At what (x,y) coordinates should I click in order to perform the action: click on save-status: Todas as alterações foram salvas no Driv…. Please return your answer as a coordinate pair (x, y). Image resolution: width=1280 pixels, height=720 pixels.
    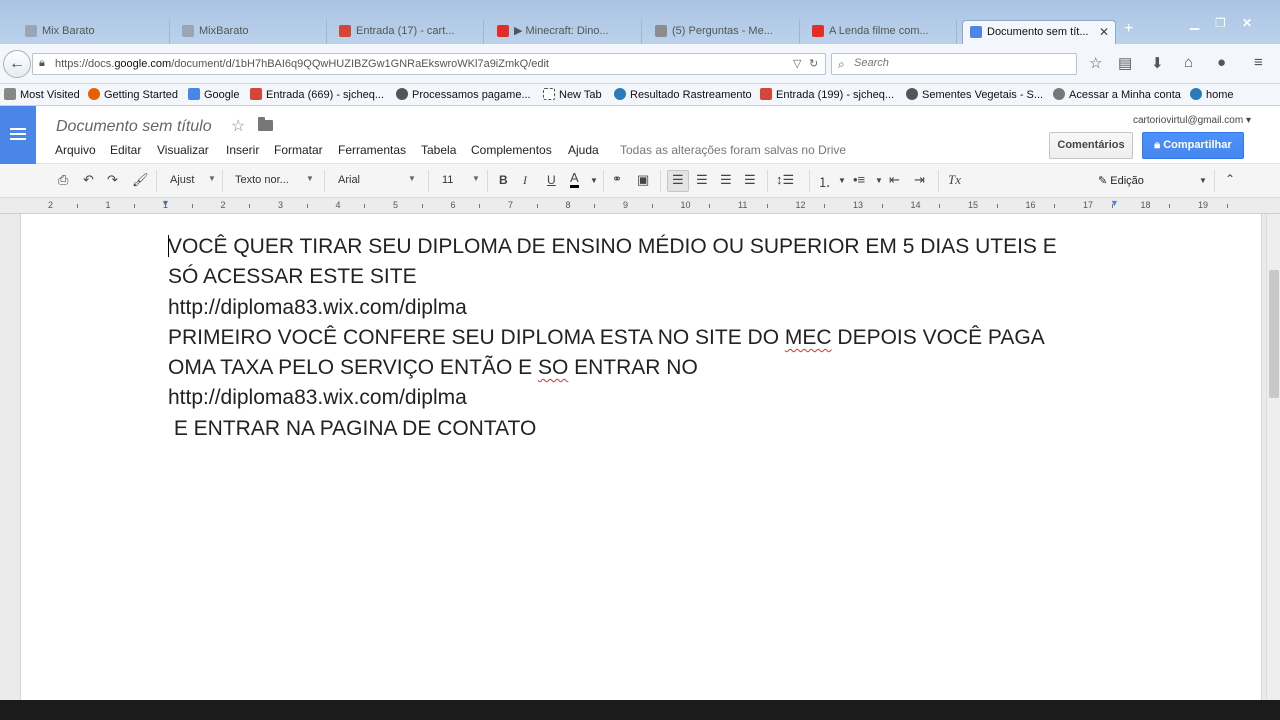
    Looking at the image, I should click on (733, 150).